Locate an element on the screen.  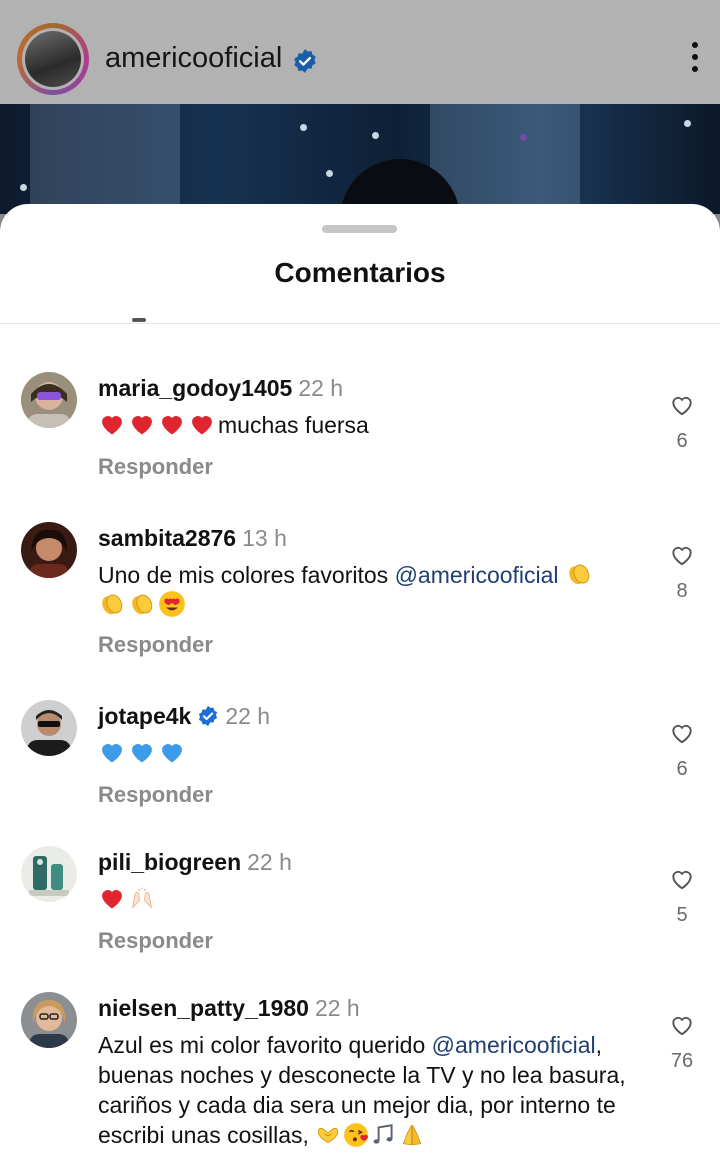
kissing-face-icon is located at coordinates (356, 1135).